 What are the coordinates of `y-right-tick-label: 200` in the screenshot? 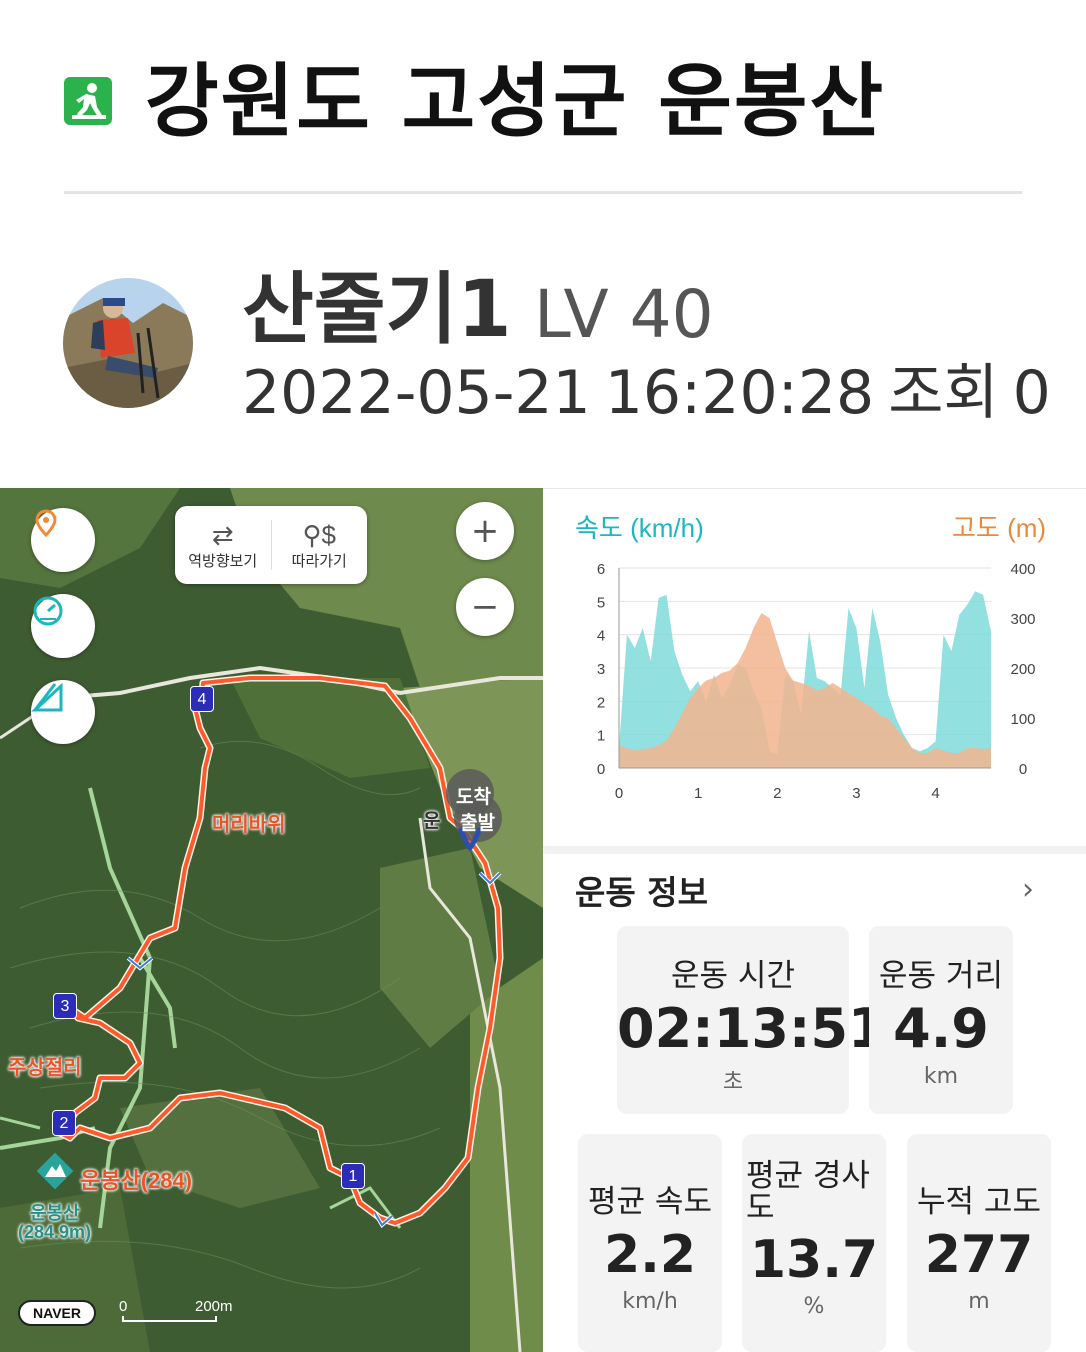 It's located at (1022, 669).